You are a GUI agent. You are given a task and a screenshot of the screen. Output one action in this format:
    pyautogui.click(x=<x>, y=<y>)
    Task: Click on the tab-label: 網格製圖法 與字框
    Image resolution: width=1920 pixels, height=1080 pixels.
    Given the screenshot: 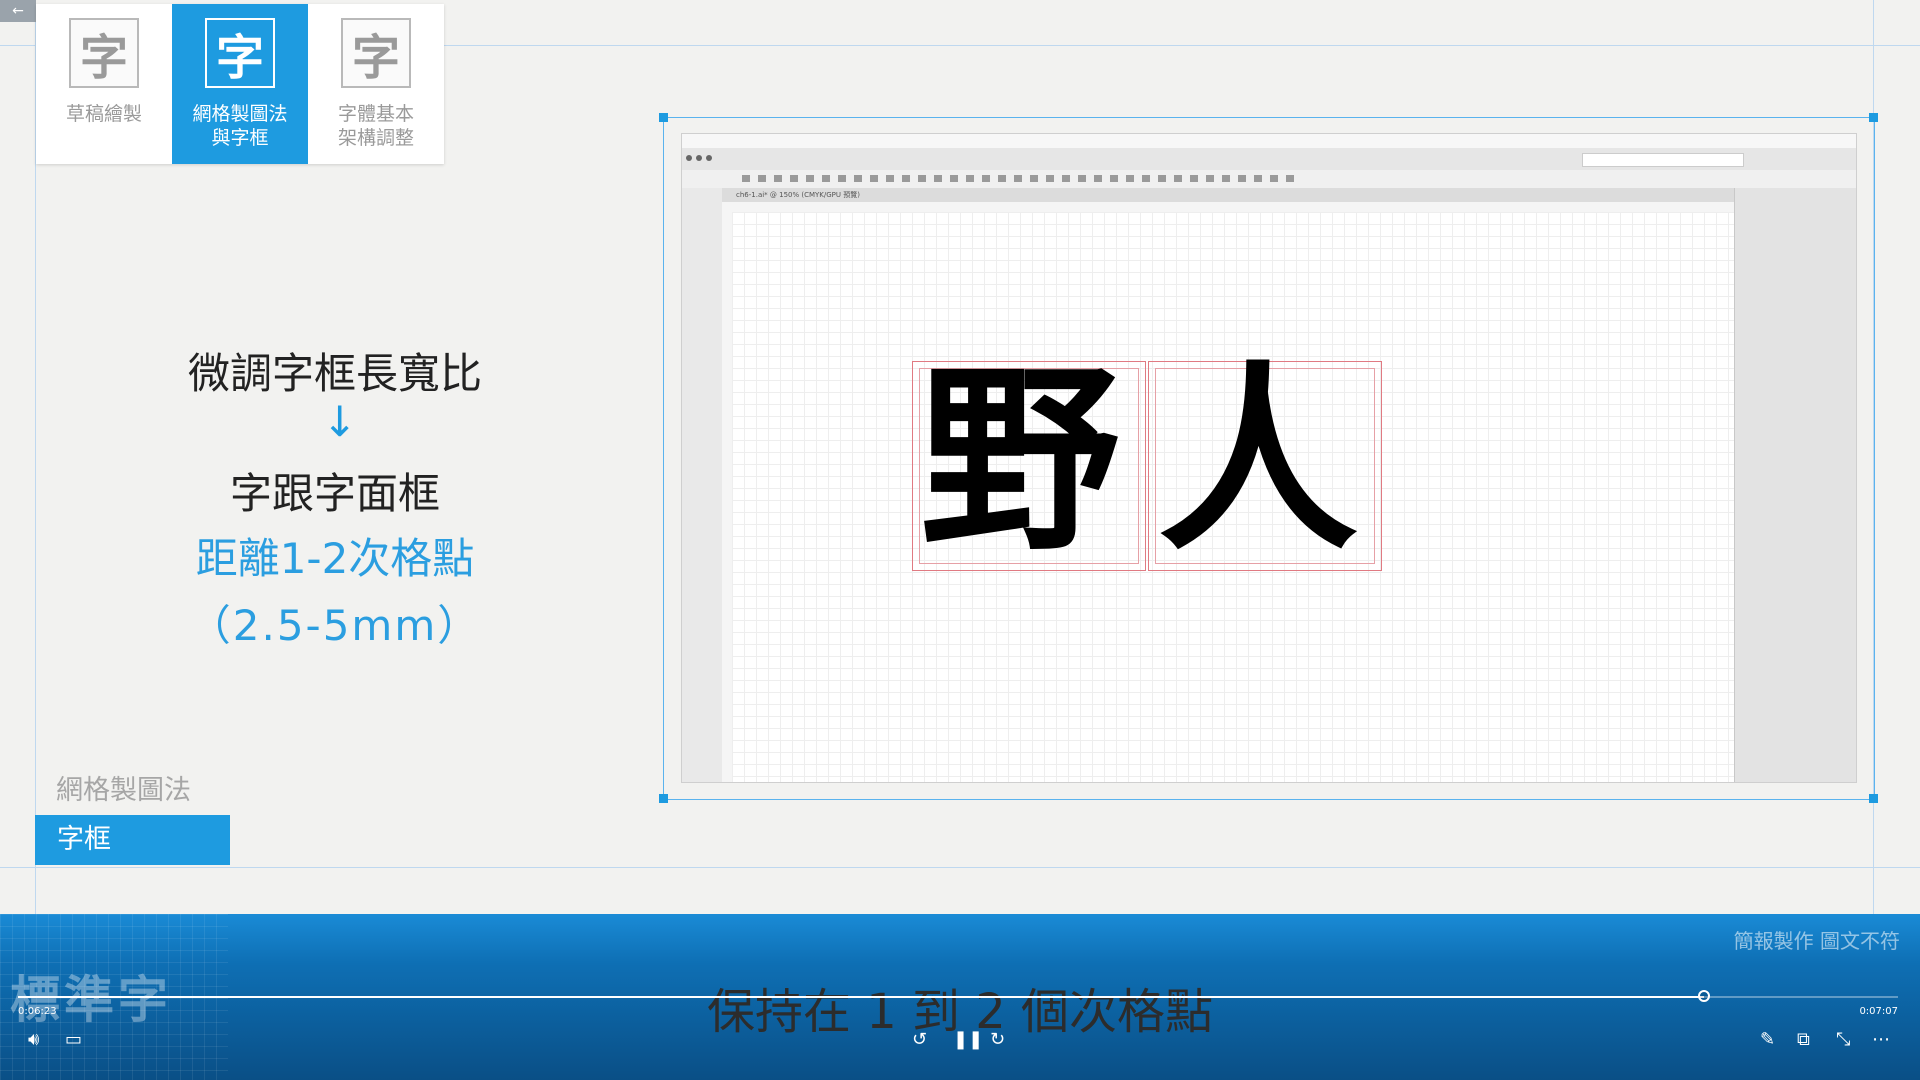 What is the action you would take?
    pyautogui.click(x=240, y=126)
    